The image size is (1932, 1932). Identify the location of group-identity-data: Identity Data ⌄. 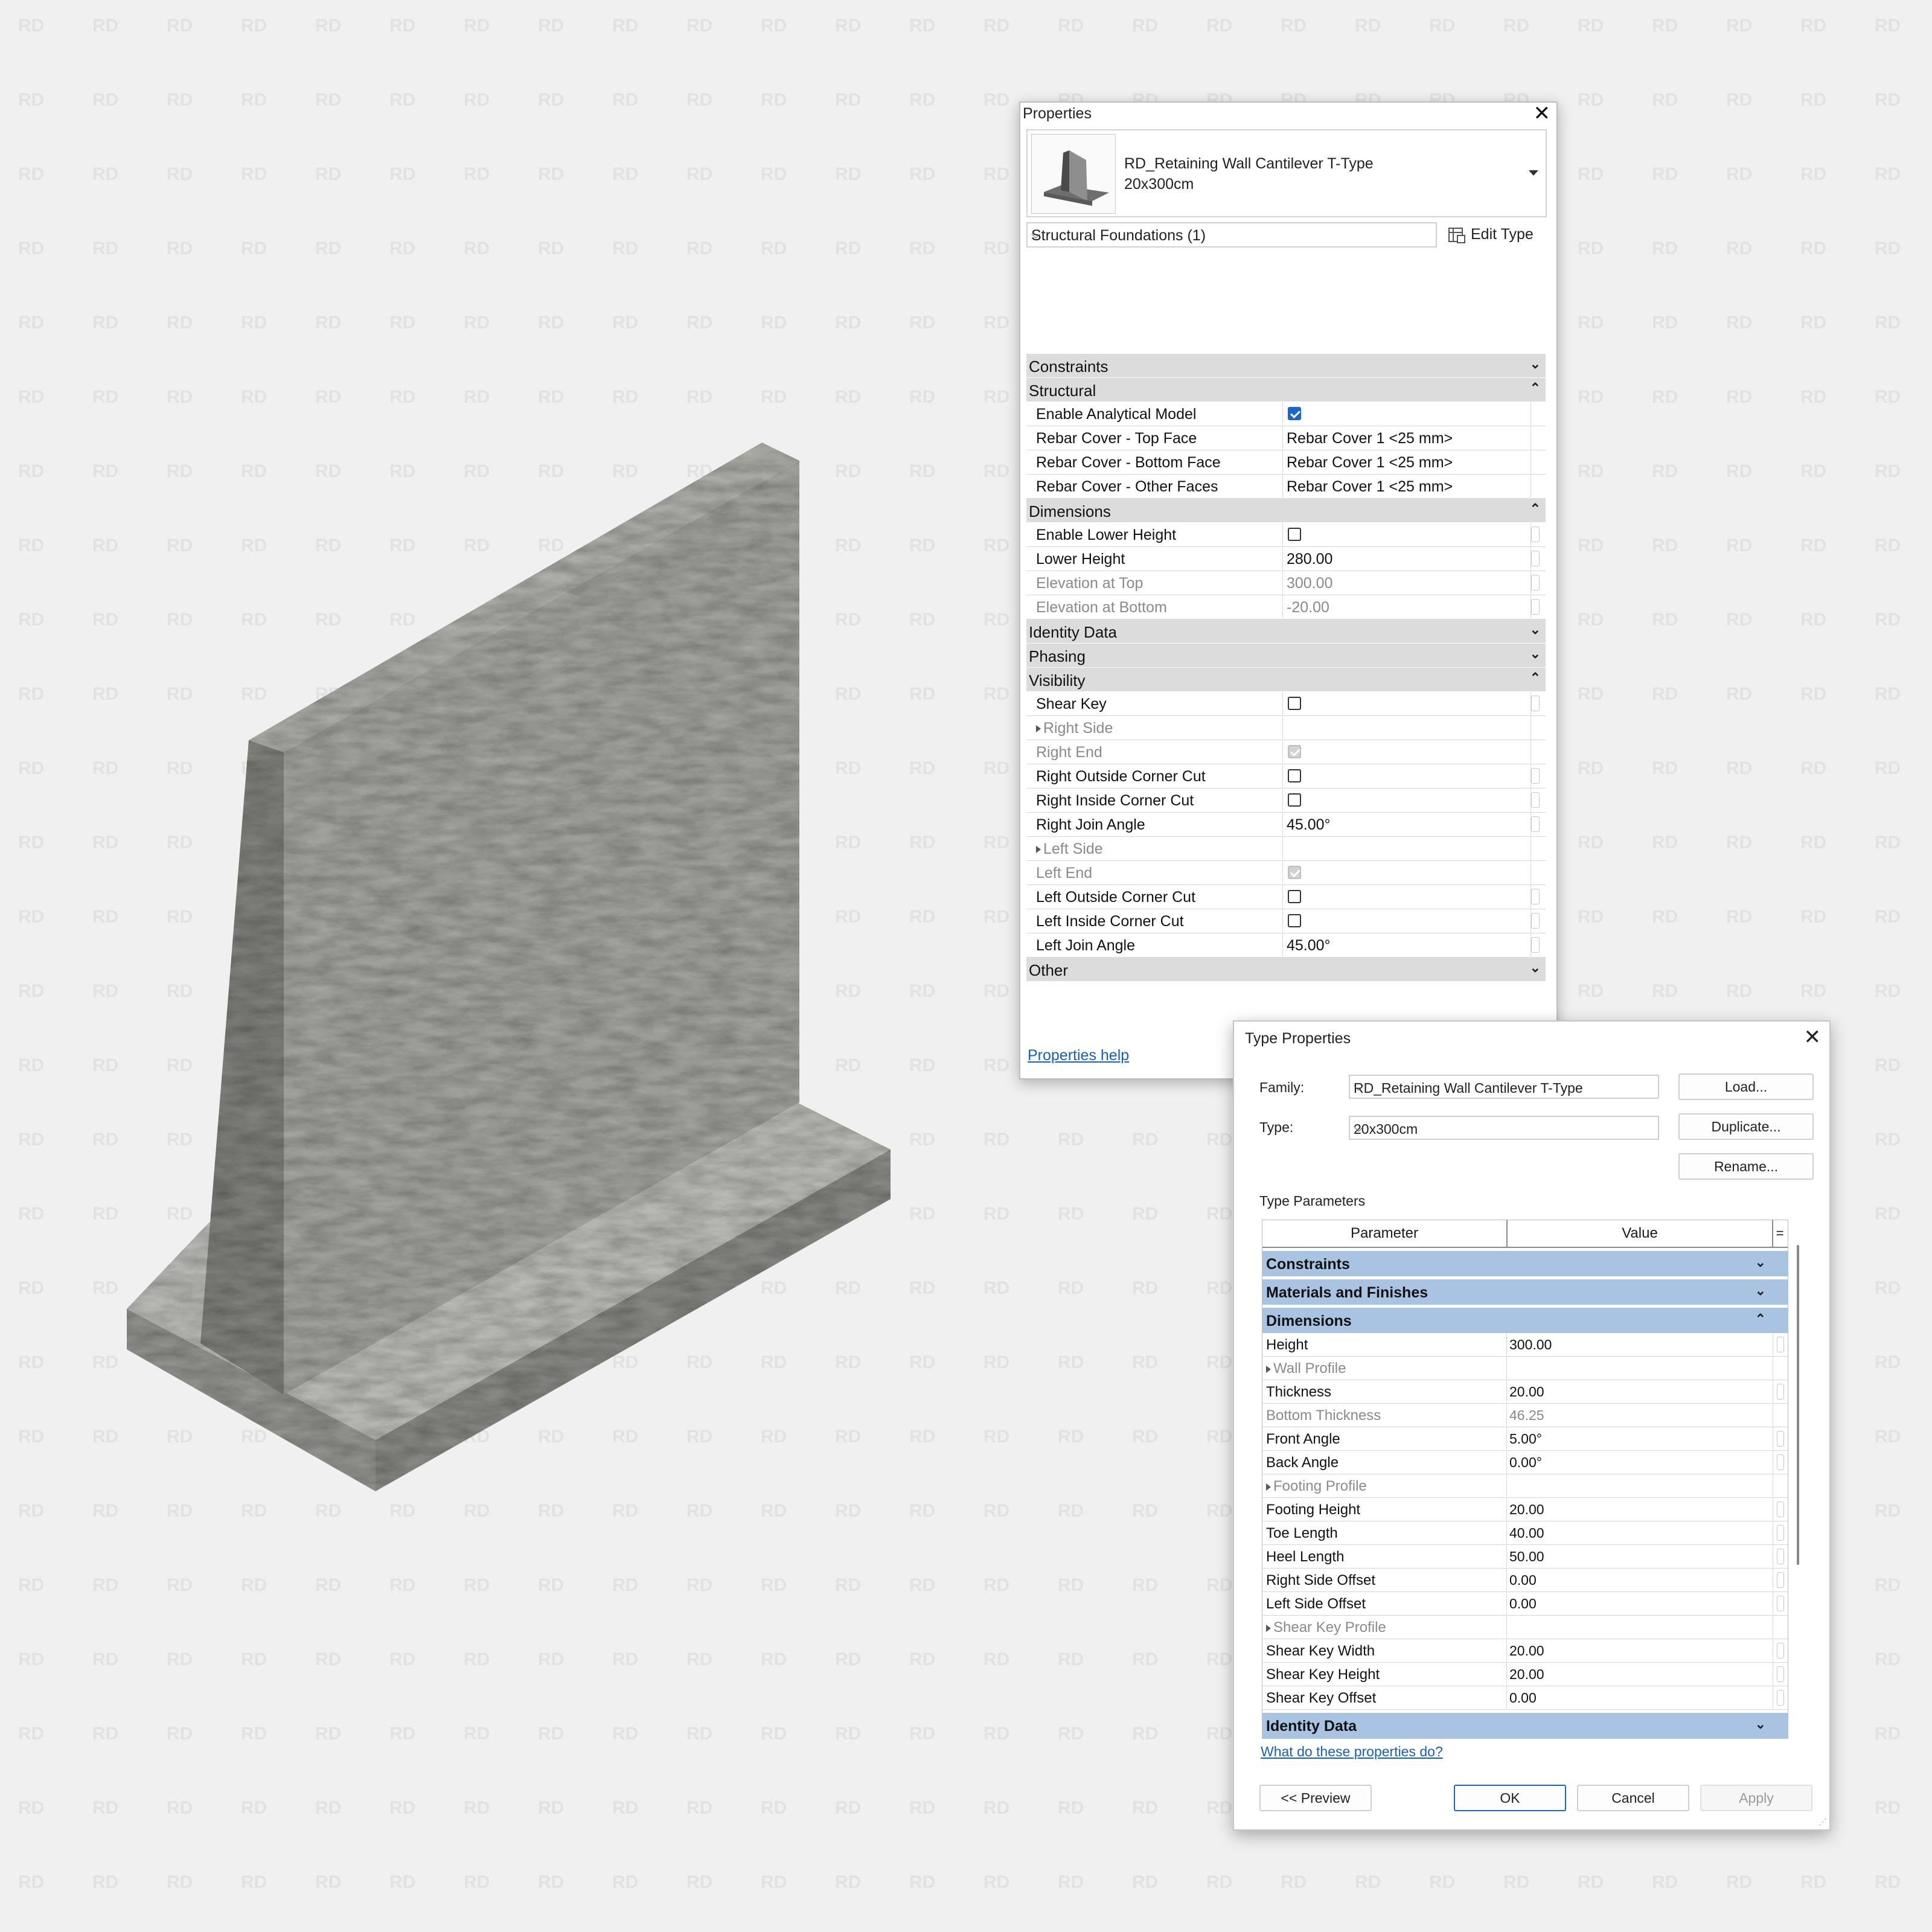
(1525, 1725).